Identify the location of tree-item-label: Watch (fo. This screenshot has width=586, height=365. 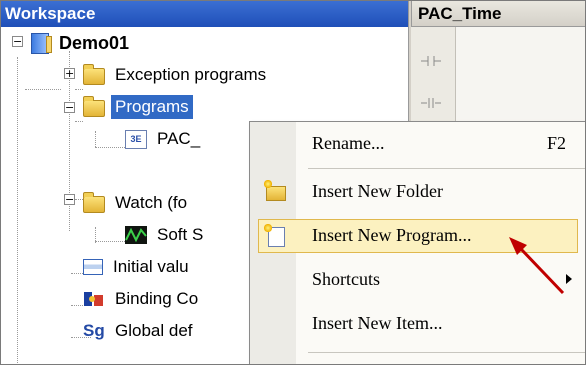
(151, 202).